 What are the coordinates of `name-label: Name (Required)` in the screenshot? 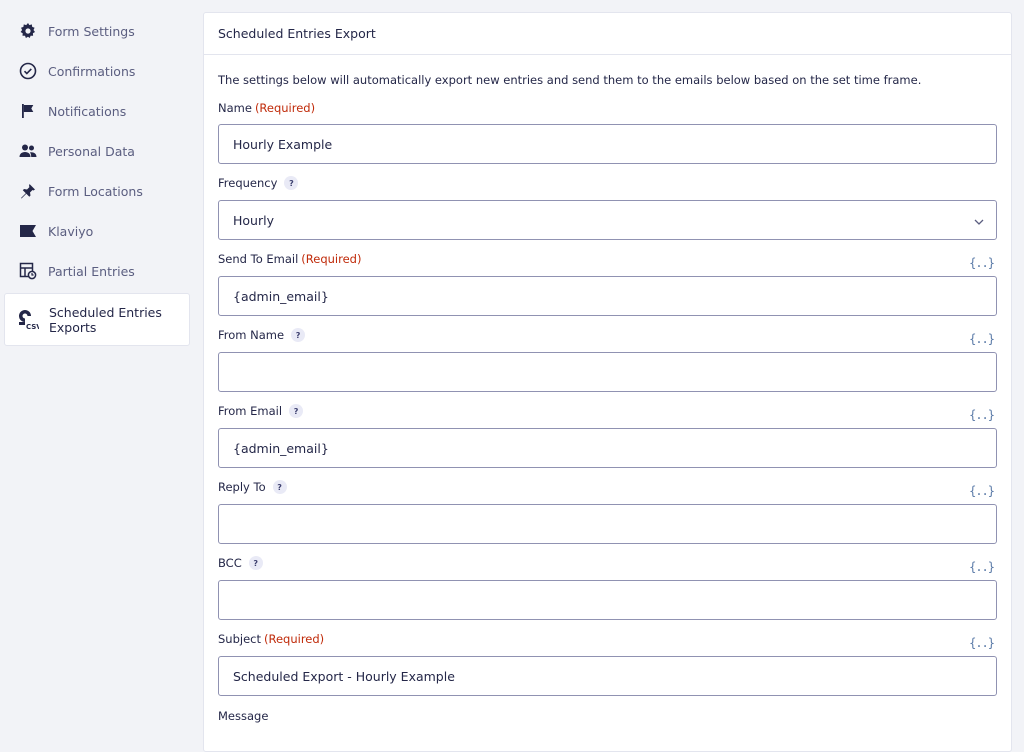 It's located at (266, 108).